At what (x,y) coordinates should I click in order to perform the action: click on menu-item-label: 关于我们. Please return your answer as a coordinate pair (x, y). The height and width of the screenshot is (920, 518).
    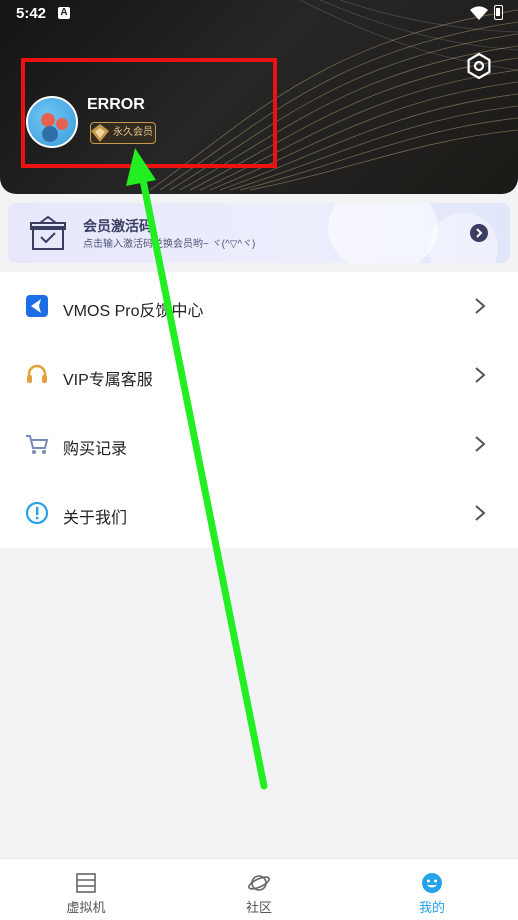
    Looking at the image, I should click on (95, 518).